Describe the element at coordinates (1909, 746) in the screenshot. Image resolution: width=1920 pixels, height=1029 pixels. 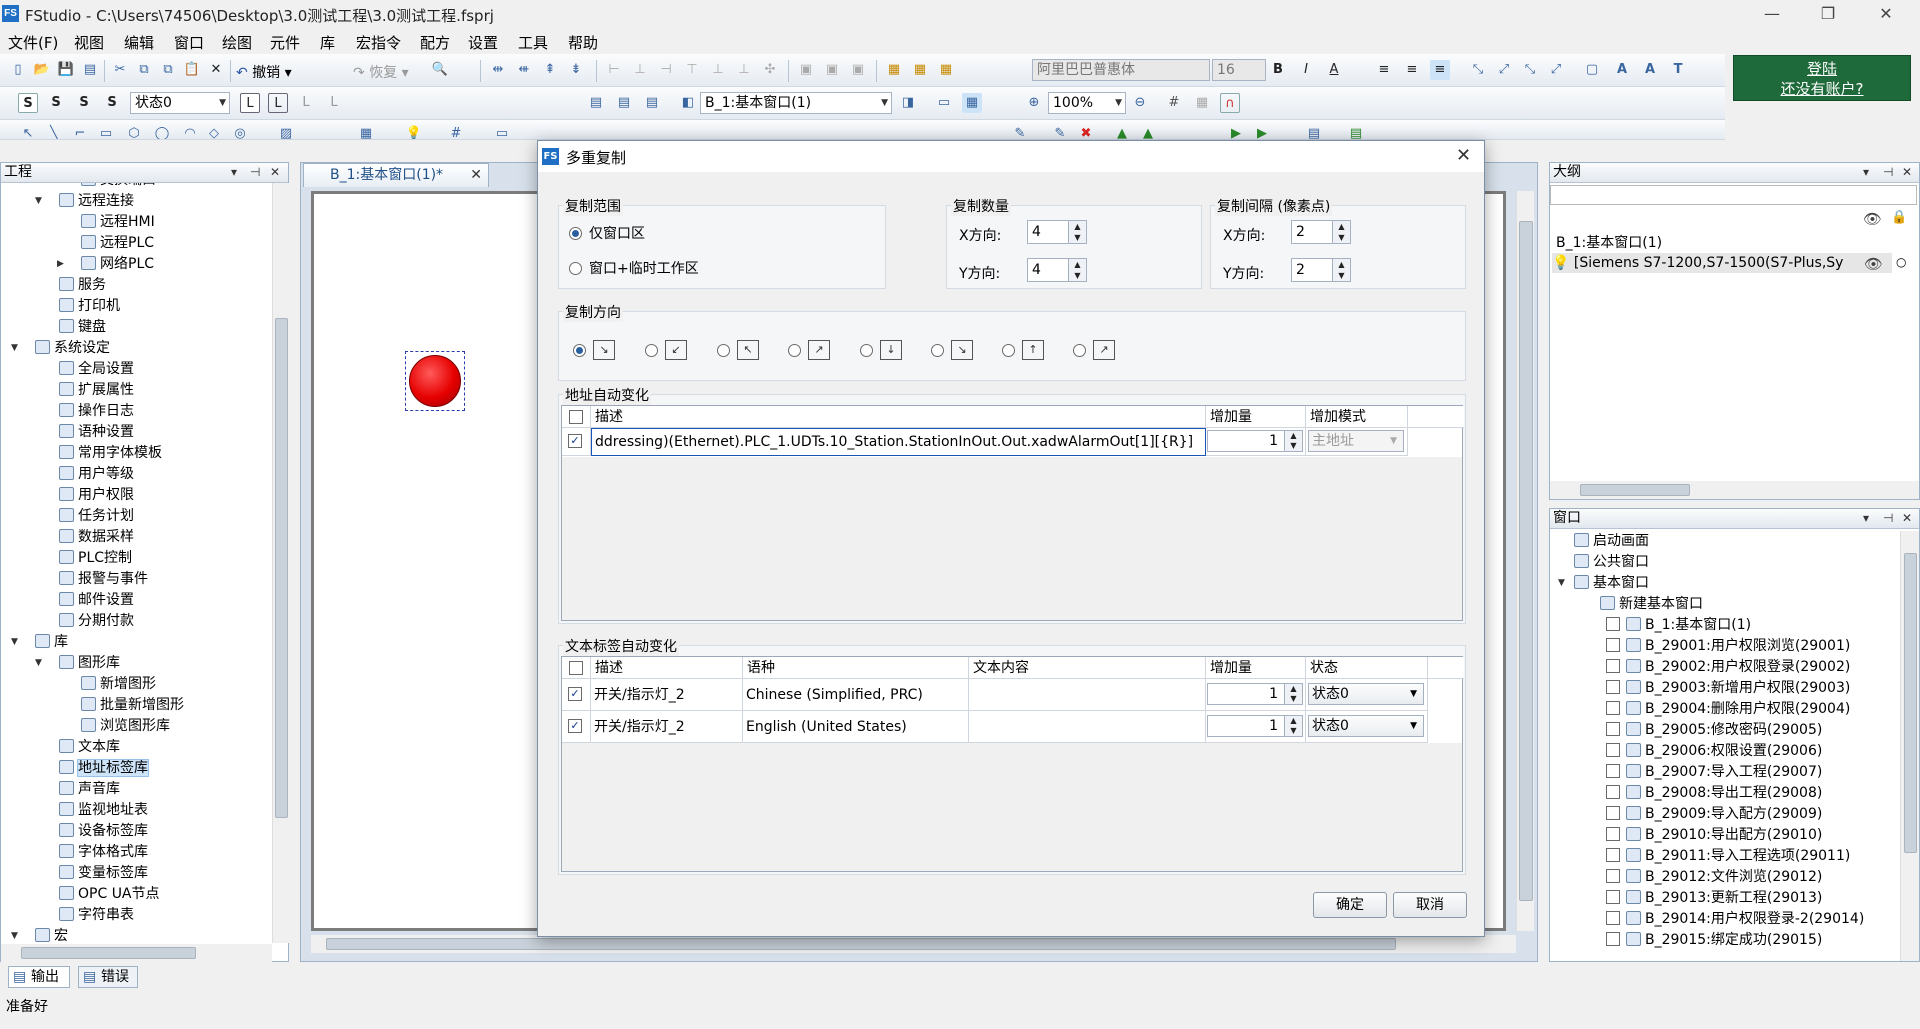
I see `window-tree-scrollbar` at that location.